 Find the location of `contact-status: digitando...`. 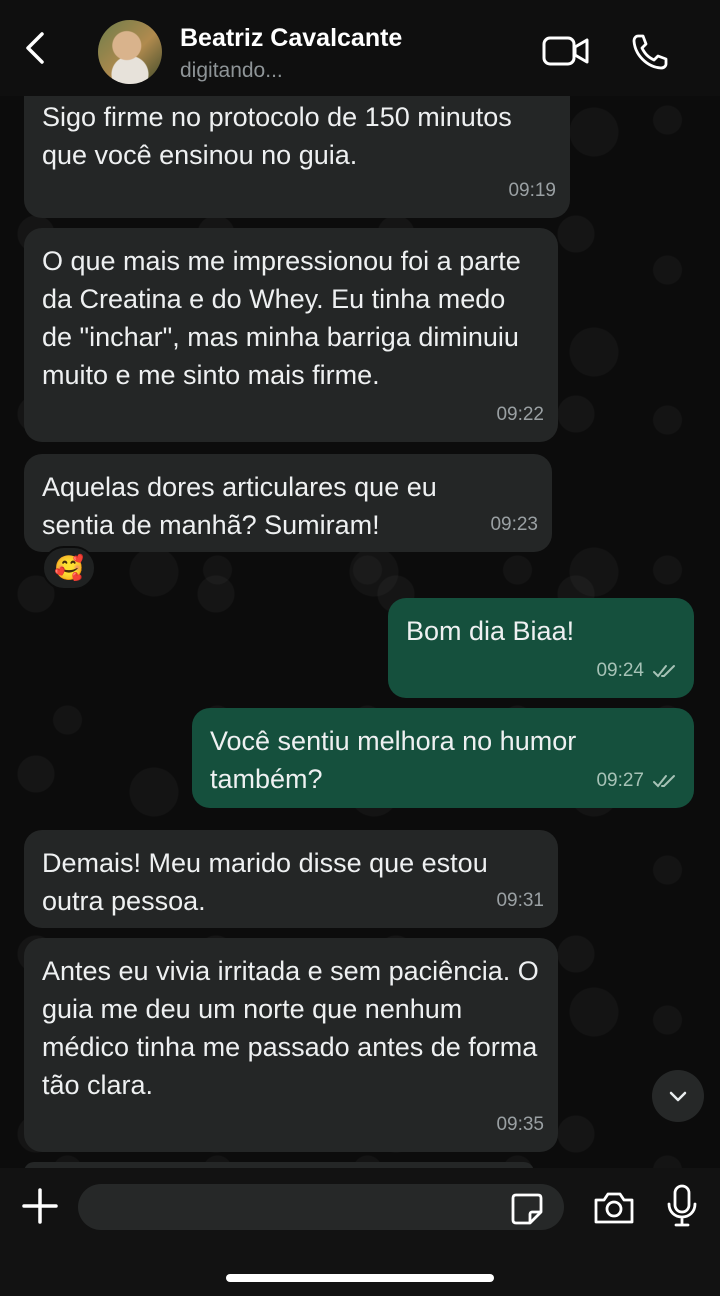

contact-status: digitando... is located at coordinates (231, 70).